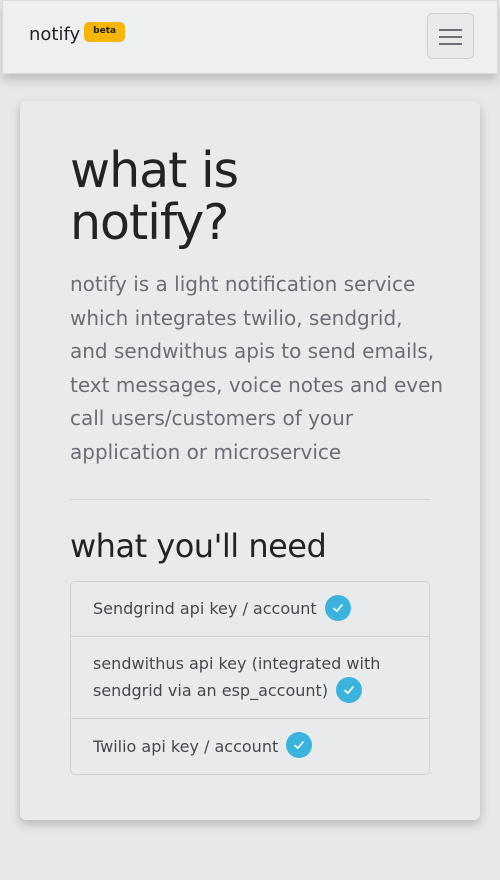  What do you see at coordinates (205, 609) in the screenshot?
I see `requirement-label: Sendgrind api key / account` at bounding box center [205, 609].